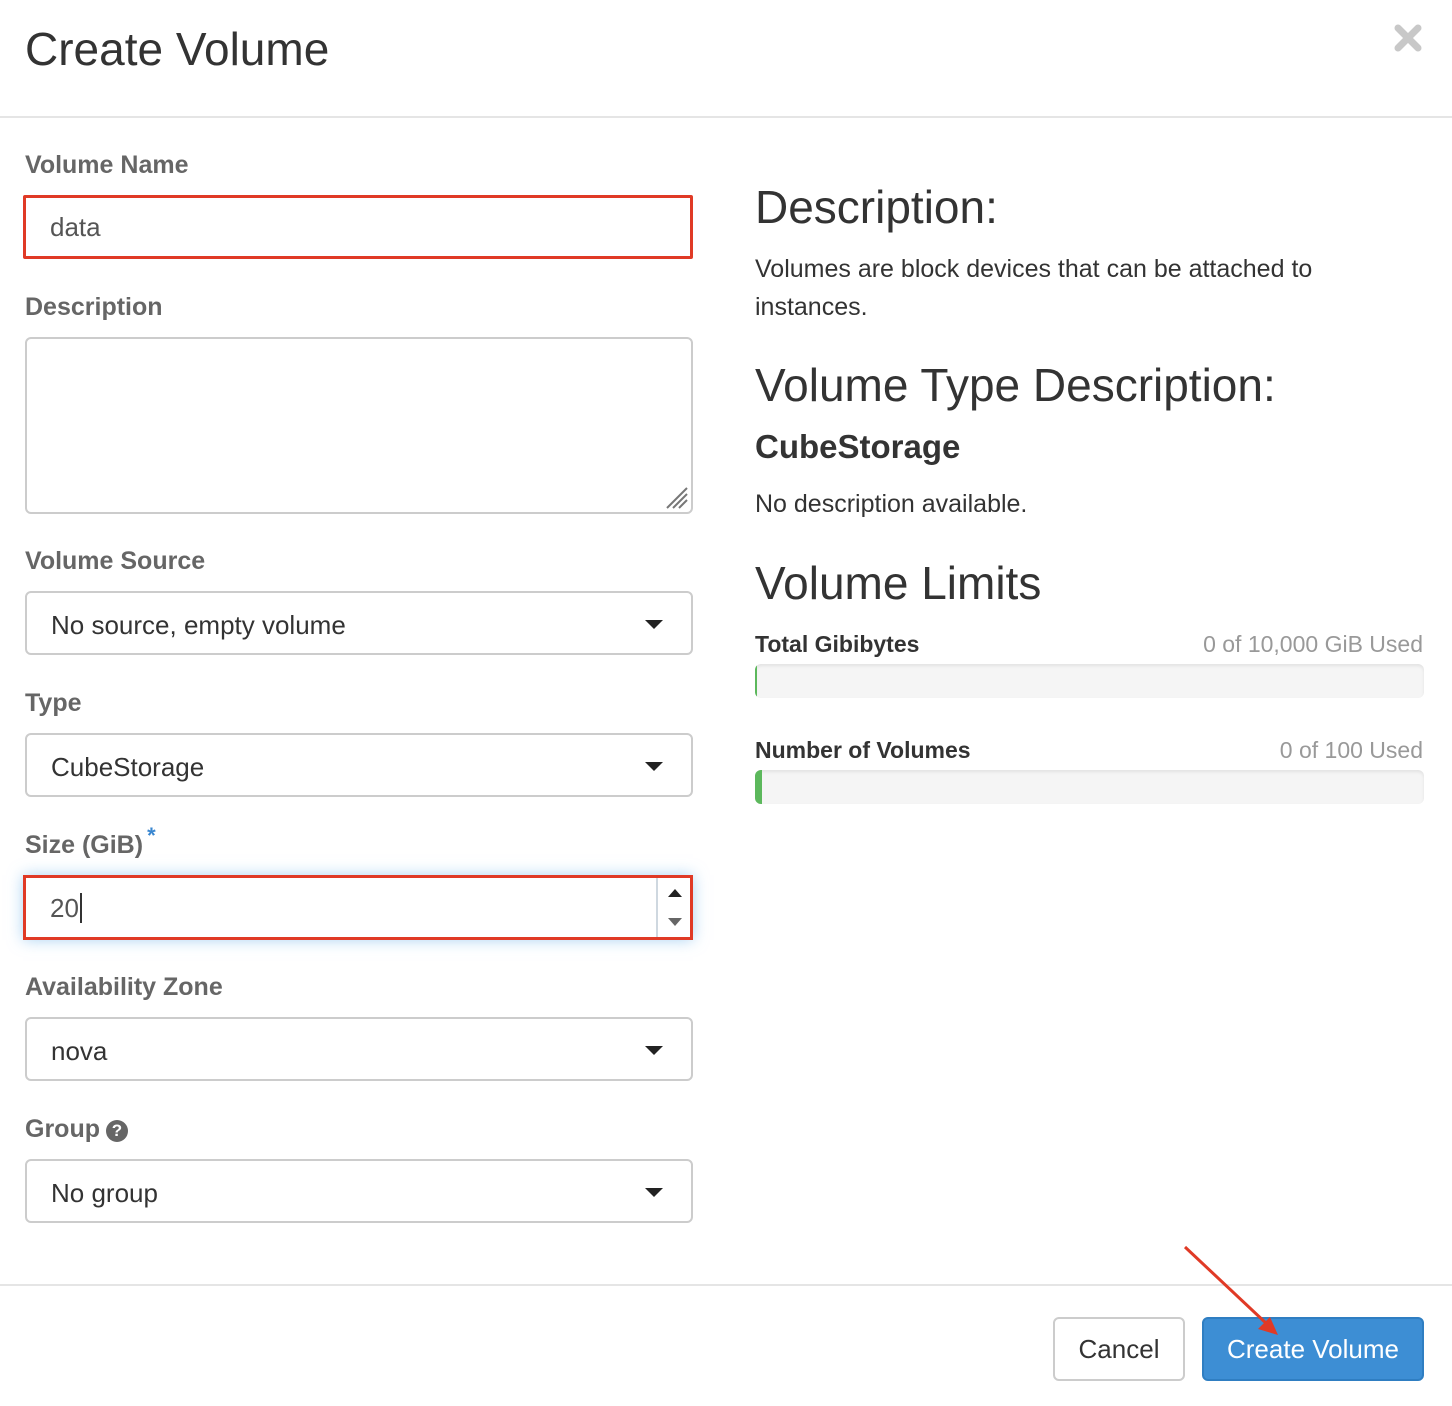 This screenshot has width=1452, height=1406. Describe the element at coordinates (863, 750) in the screenshot. I see `limit-label: Number of Volumes` at that location.